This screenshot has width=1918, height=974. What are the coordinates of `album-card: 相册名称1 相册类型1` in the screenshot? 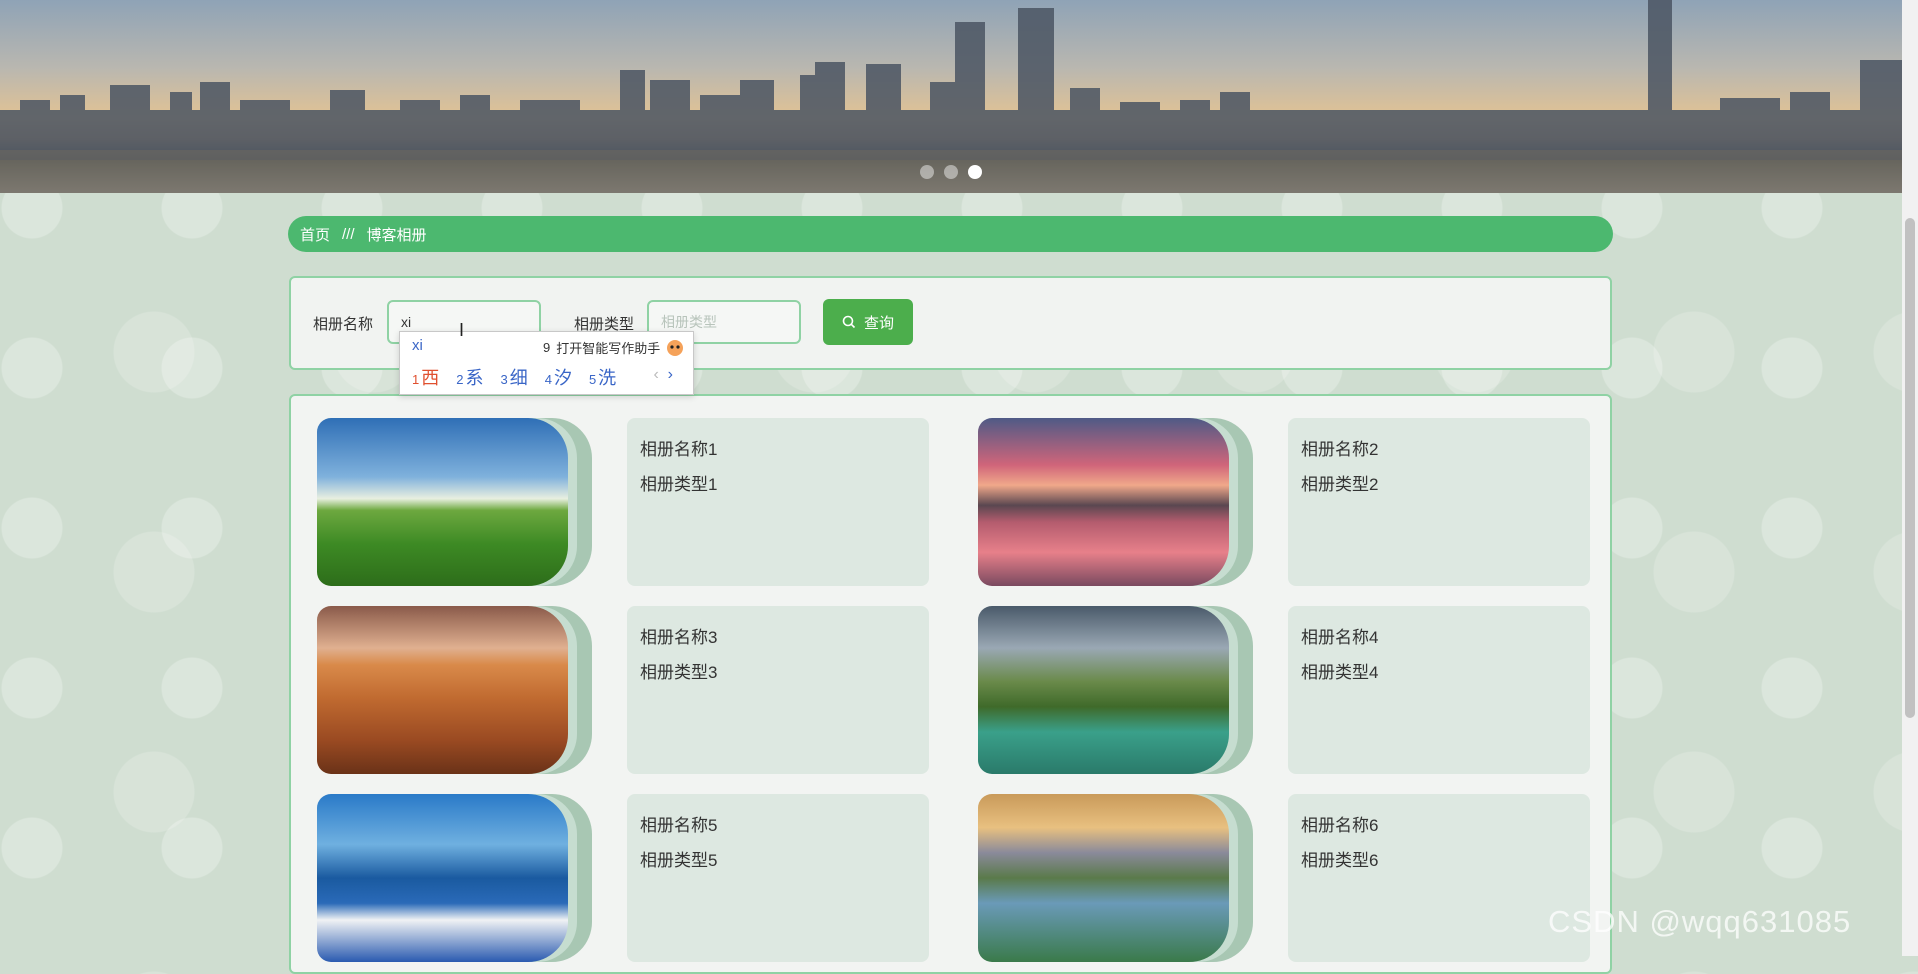 It's located at (637, 502).